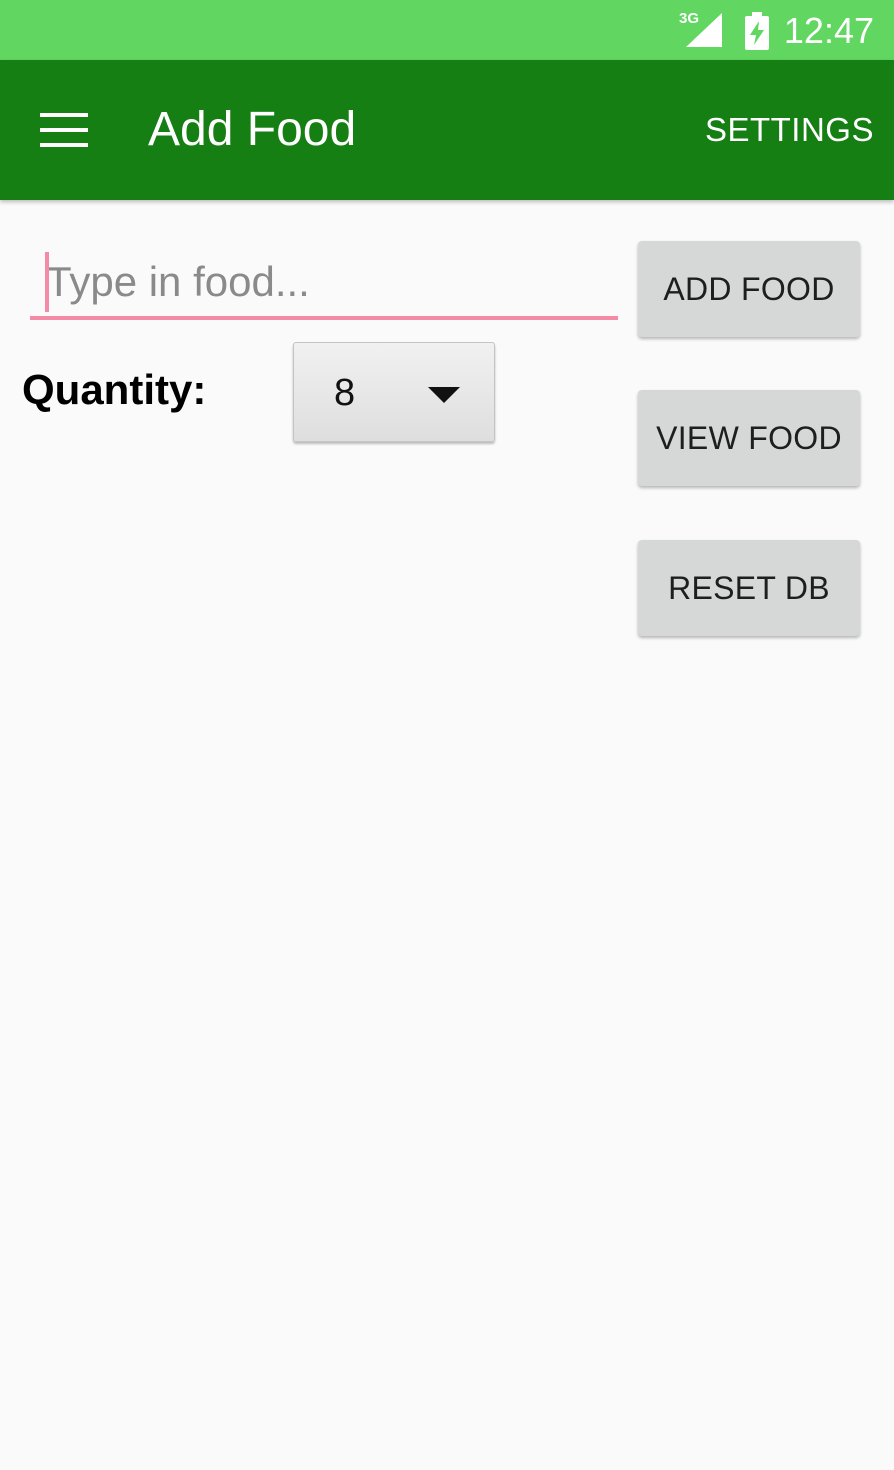 The image size is (894, 1470). What do you see at coordinates (447, 30) in the screenshot?
I see `status-bar: 3G 12:47` at bounding box center [447, 30].